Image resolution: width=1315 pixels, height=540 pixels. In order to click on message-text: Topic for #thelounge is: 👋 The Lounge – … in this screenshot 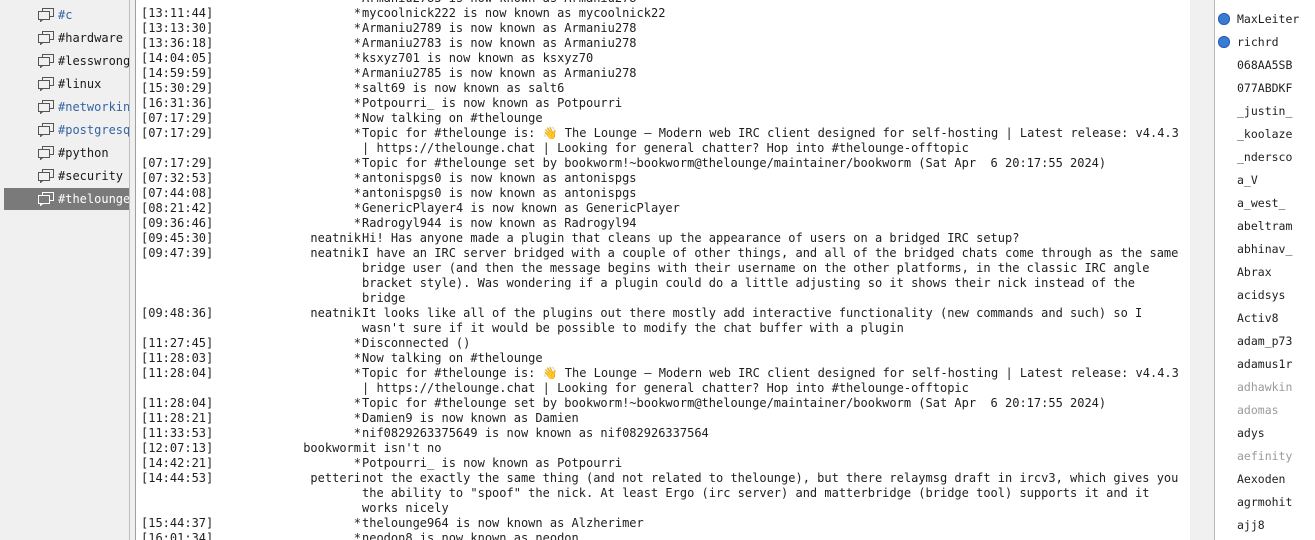, I will do `click(774, 140)`.